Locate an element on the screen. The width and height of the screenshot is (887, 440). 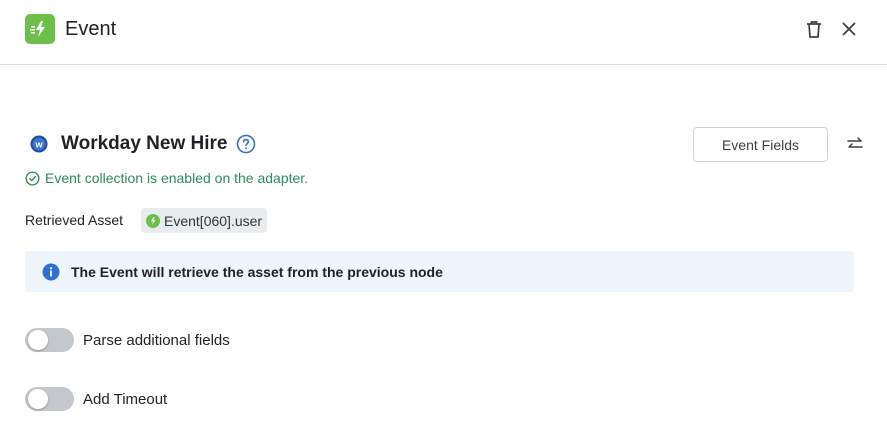
add-timeout-row: Add Timeout is located at coordinates (96, 399).